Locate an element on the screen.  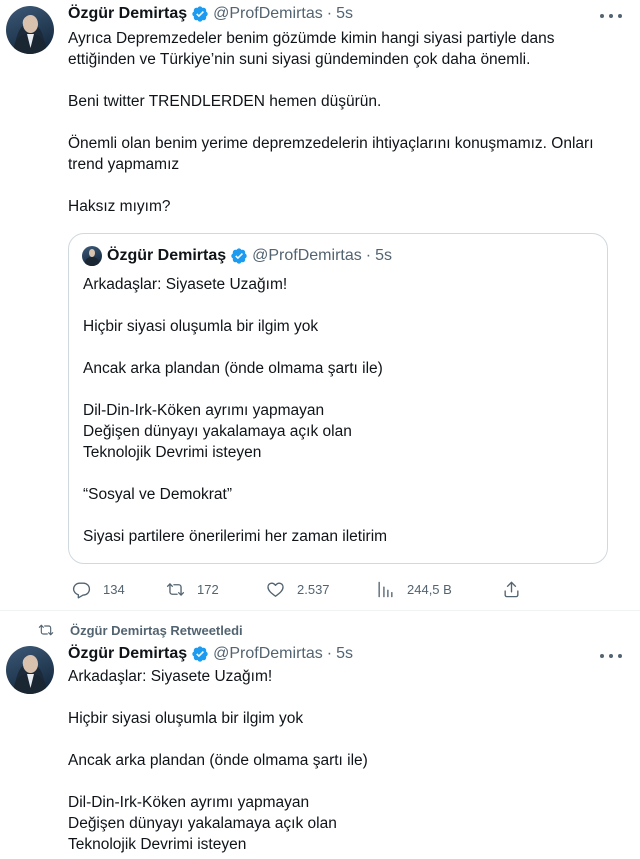
quoted-author-name: Özgür Demirtaş is located at coordinates (167, 255).